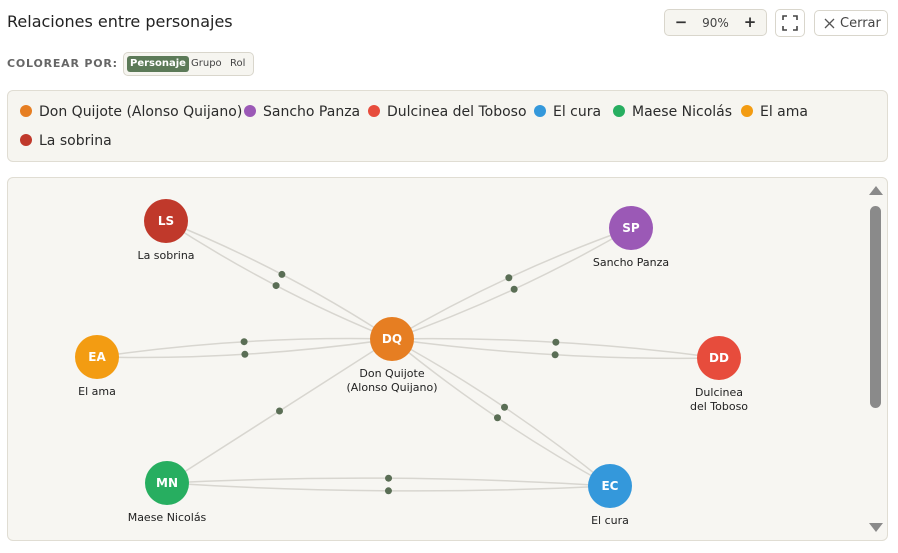 This screenshot has width=898, height=553. I want to click on legend-item: El cura, so click(567, 112).